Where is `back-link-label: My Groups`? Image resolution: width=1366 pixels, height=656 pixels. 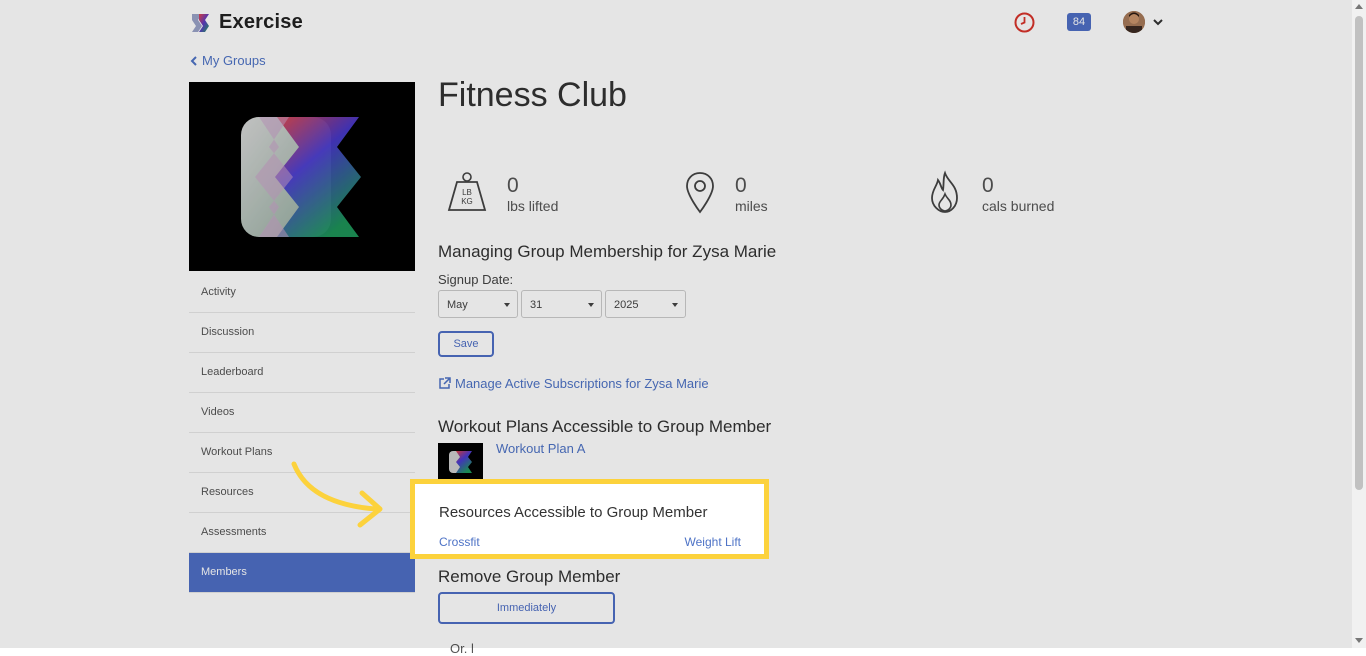 back-link-label: My Groups is located at coordinates (234, 60).